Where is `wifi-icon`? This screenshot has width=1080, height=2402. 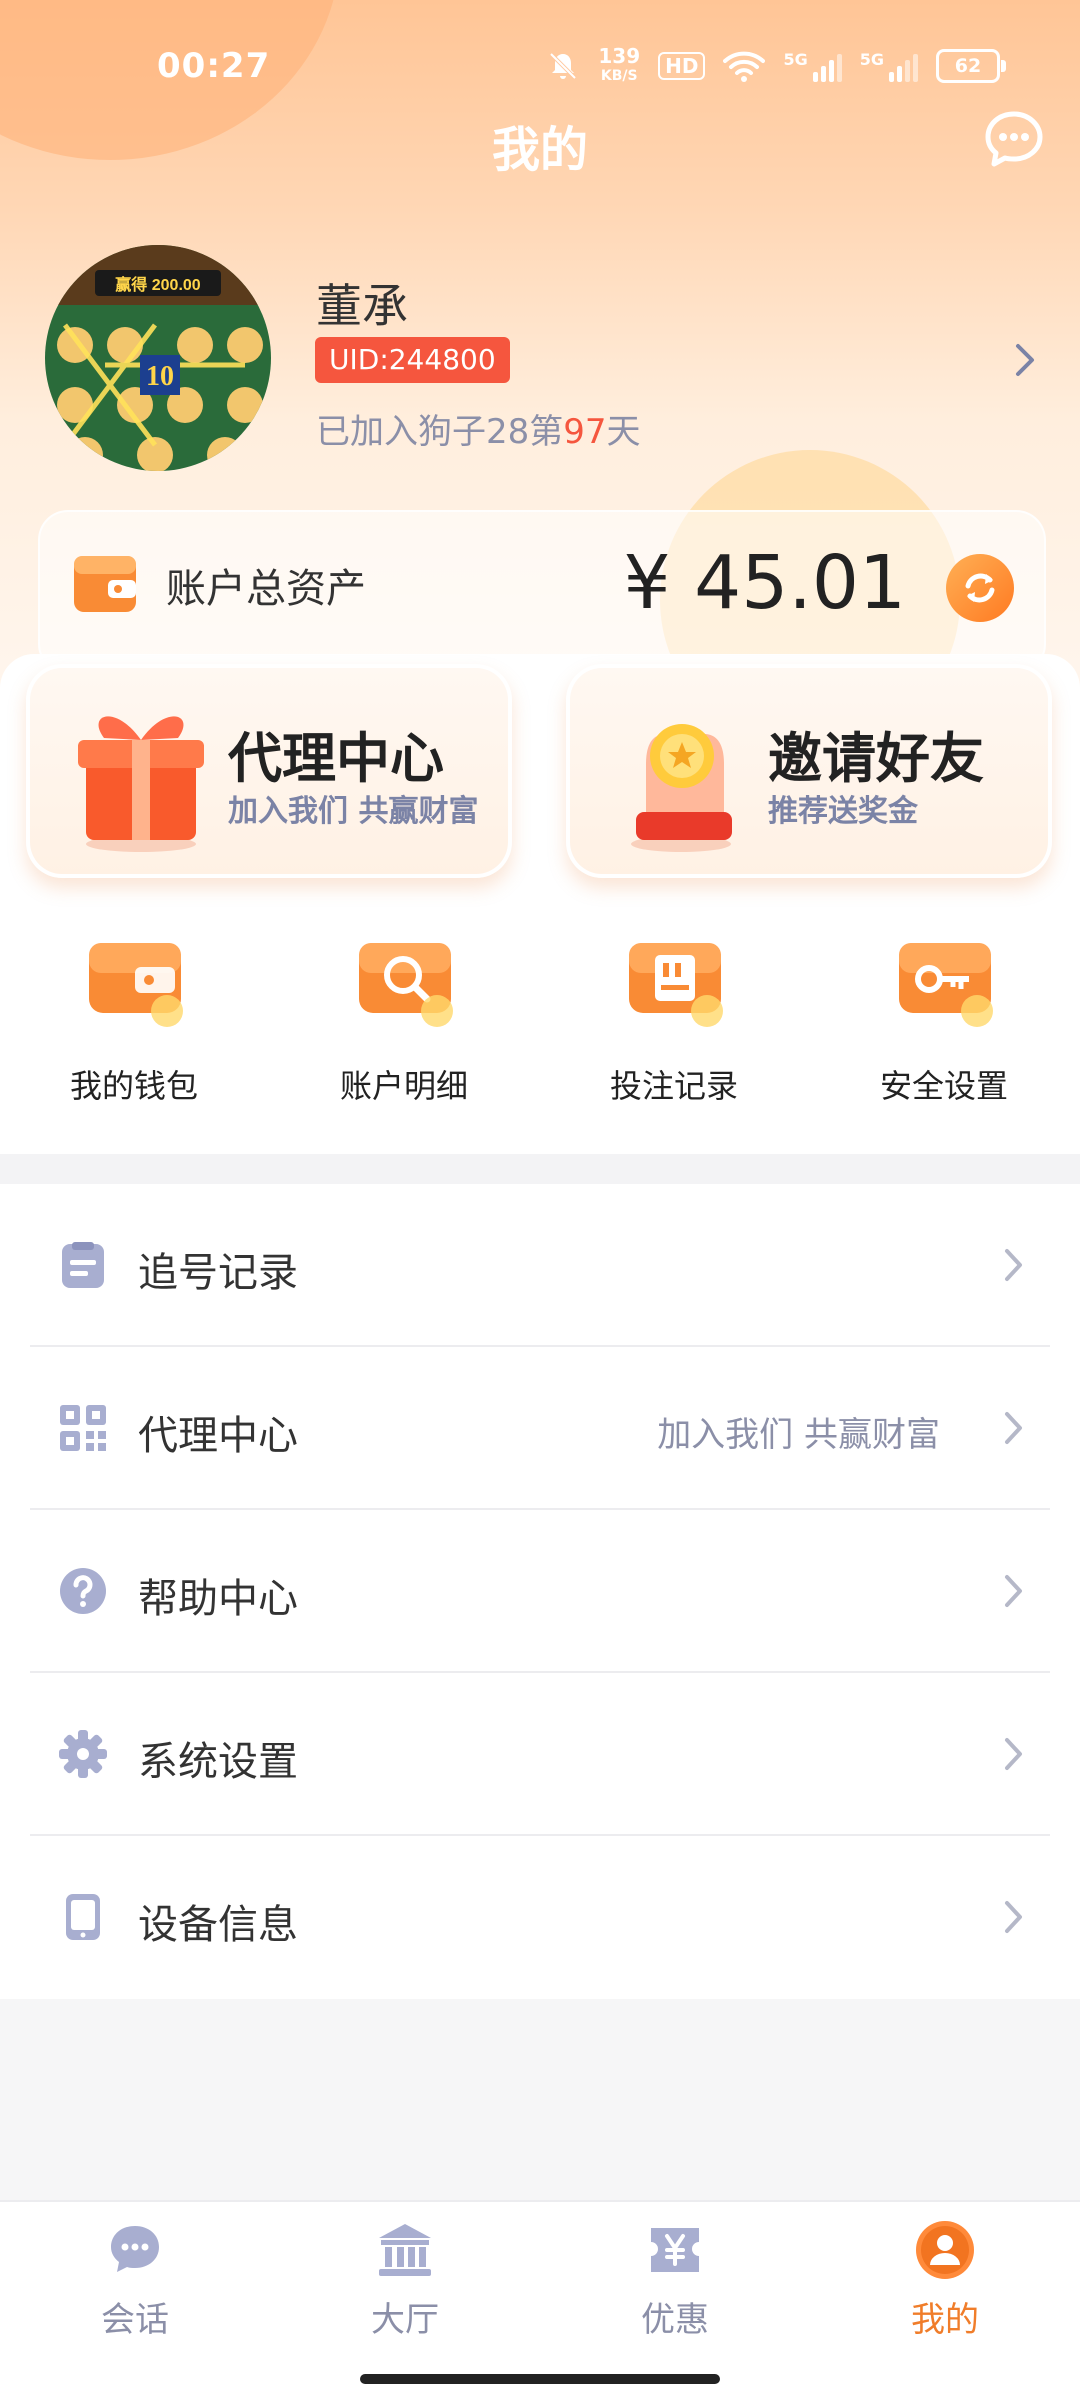
wifi-icon is located at coordinates (744, 66).